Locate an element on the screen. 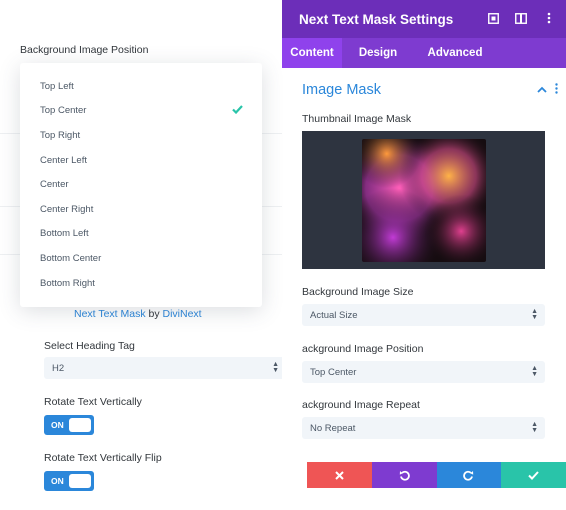 Image resolution: width=566 pixels, height=510 pixels. dropdown-option-label: Top Left is located at coordinates (57, 86).